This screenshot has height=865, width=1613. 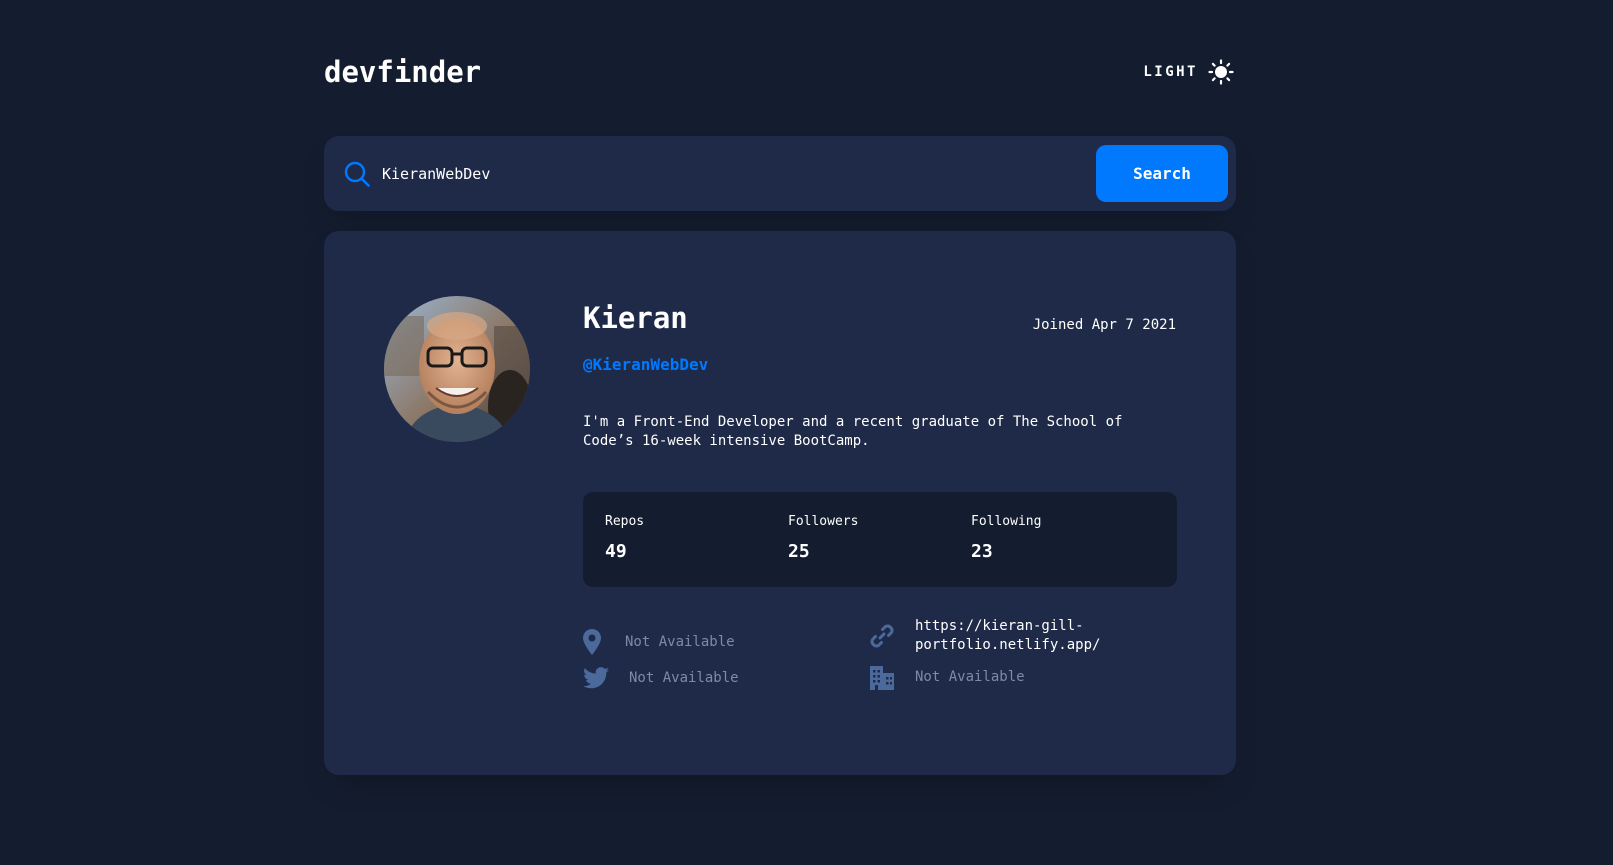 What do you see at coordinates (780, 72) in the screenshot?
I see `header: devfinder LIGHT` at bounding box center [780, 72].